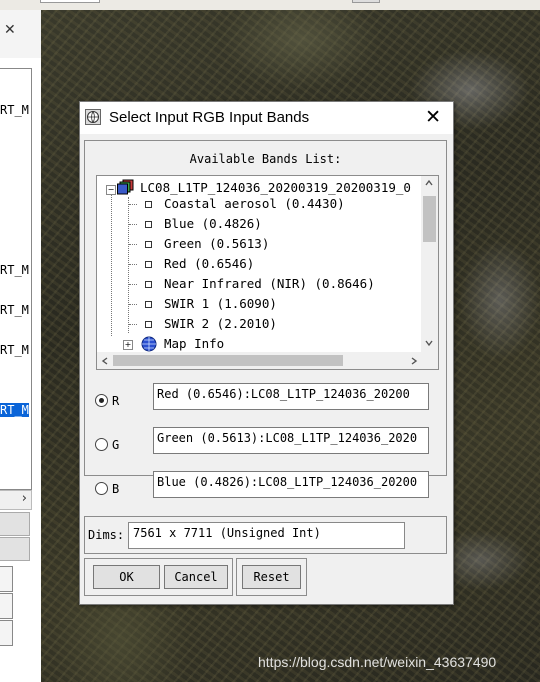  I want to click on reset-group: Reset, so click(271, 577).